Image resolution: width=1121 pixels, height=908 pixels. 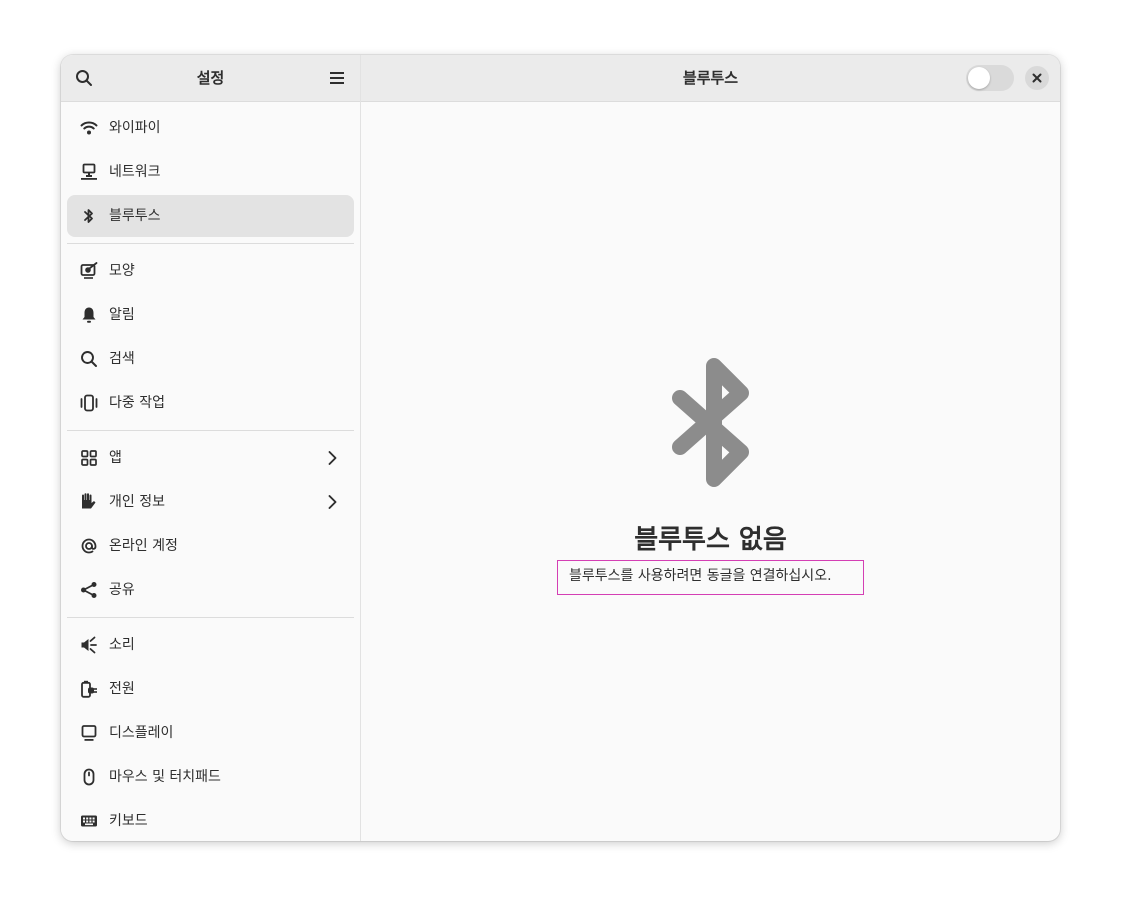 I want to click on close-icon, so click(x=1037, y=78).